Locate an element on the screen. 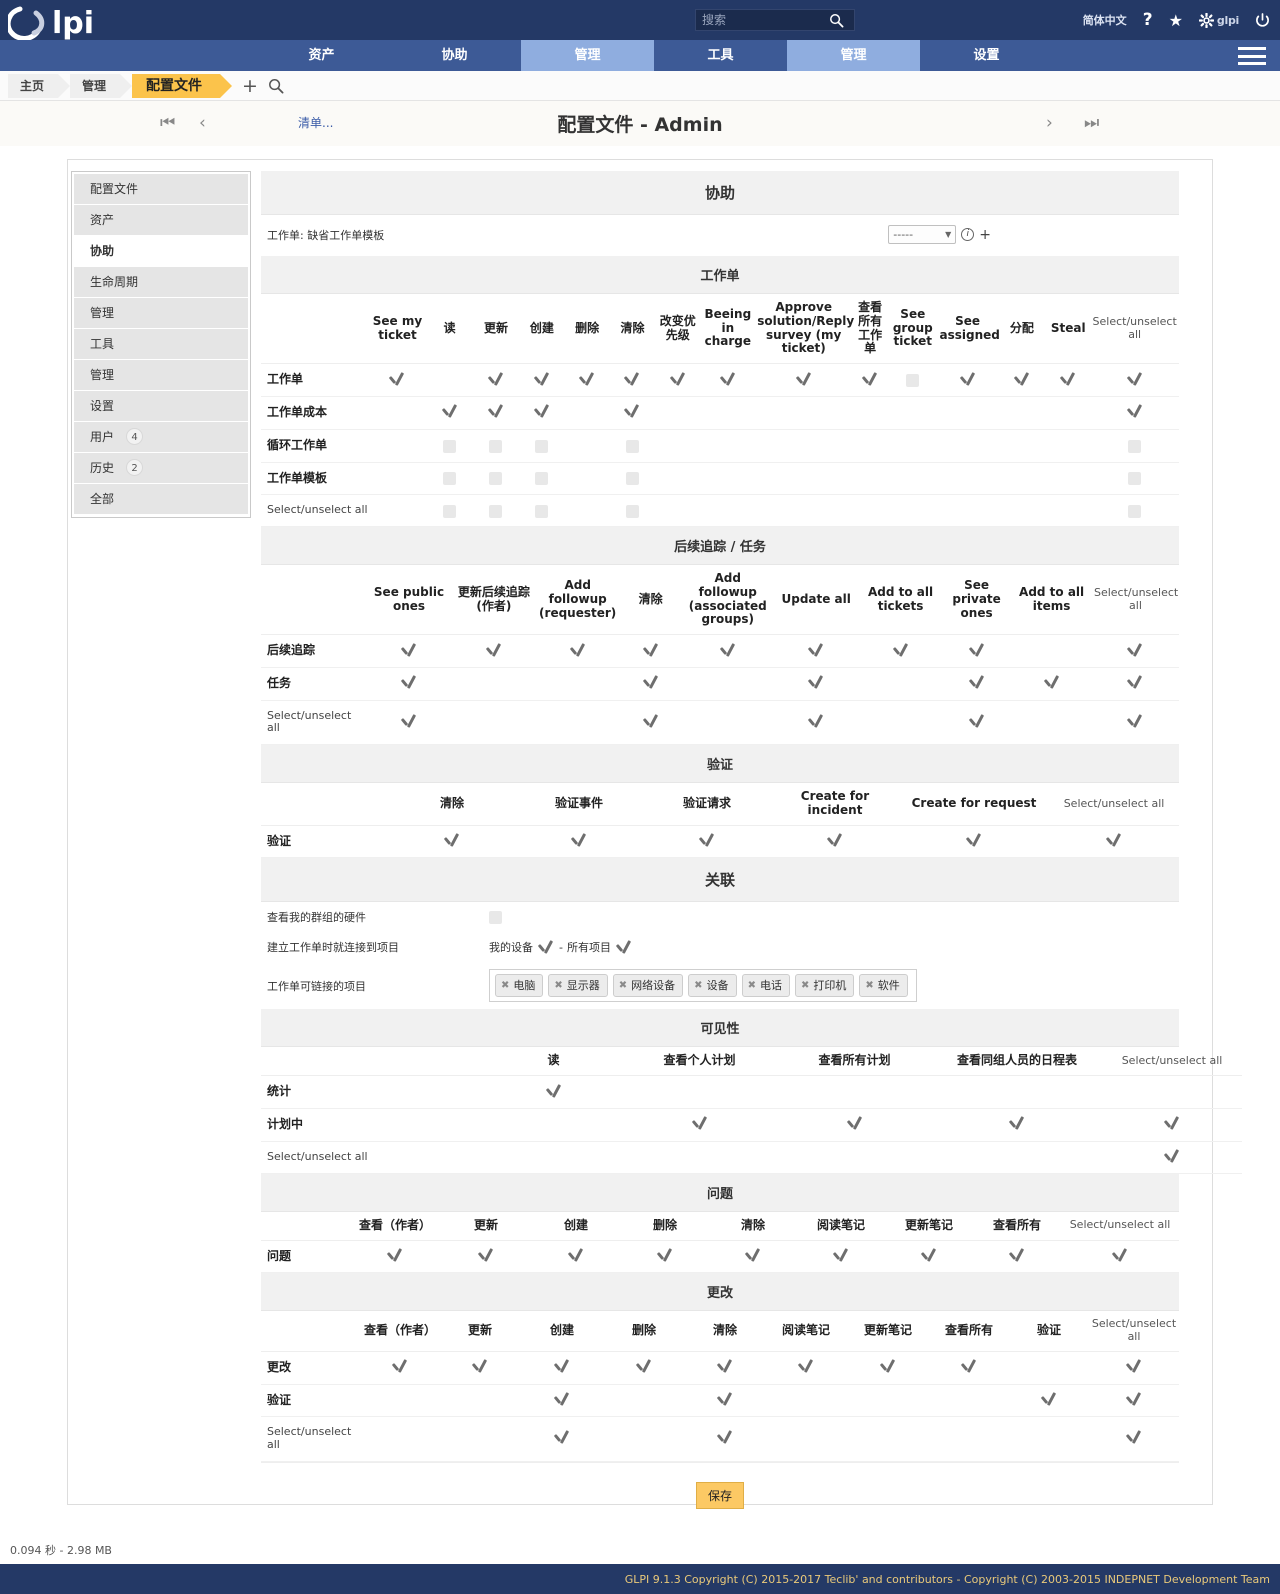 The image size is (1280, 1594). breadcrumb-home: 主页 is located at coordinates (39, 85).